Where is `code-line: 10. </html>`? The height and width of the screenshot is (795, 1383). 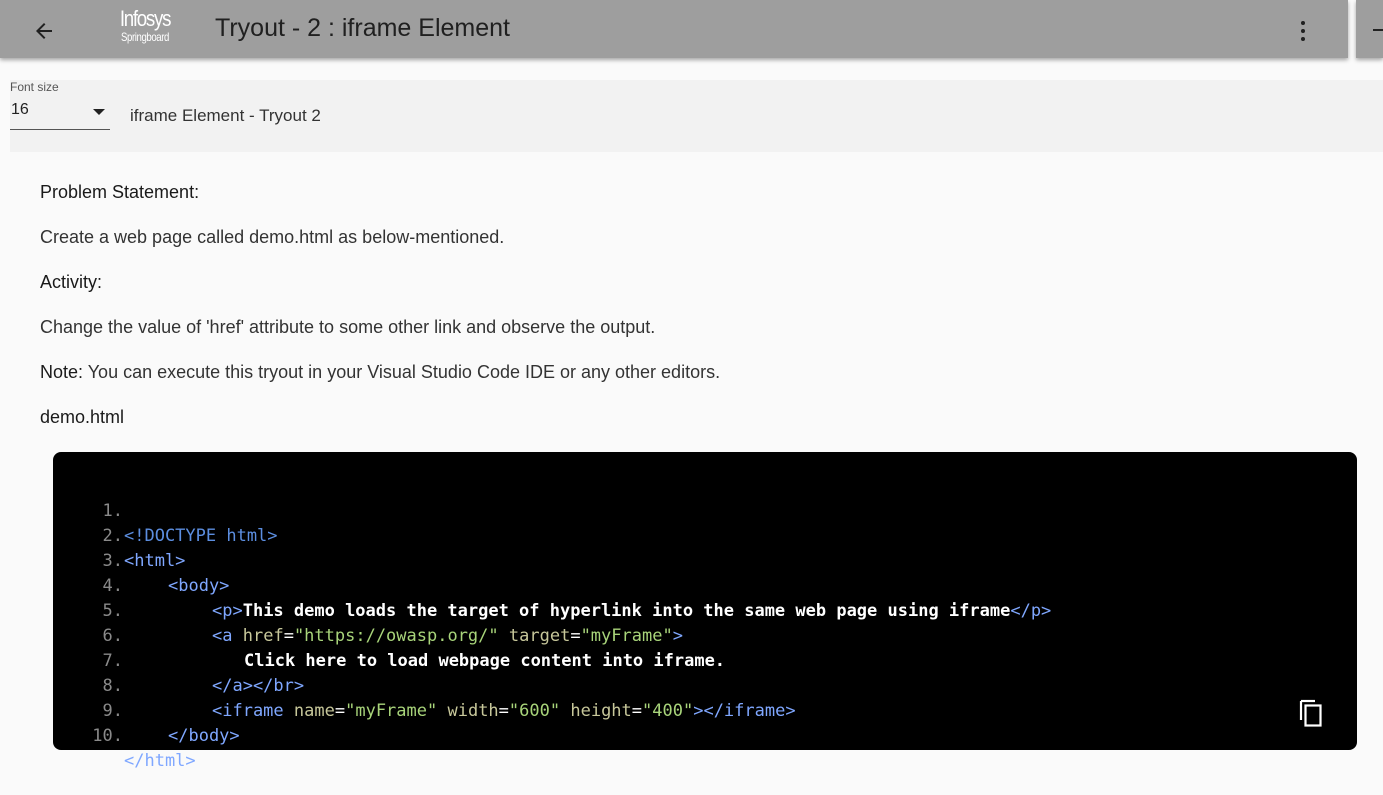 code-line: 10. </html> is located at coordinates (705, 735).